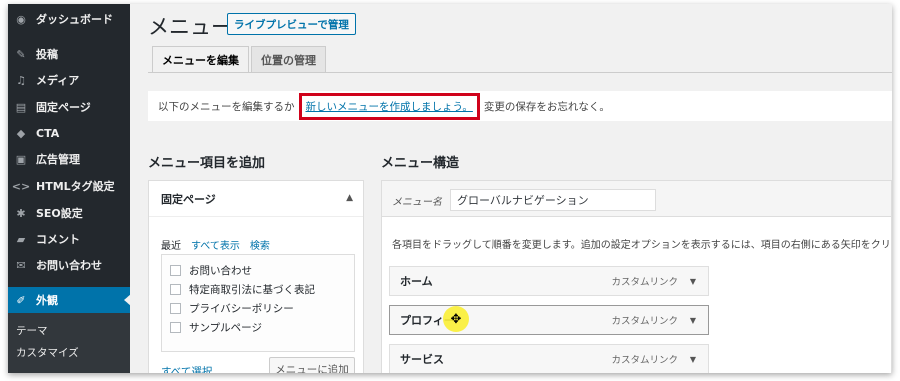  I want to click on sidebar-item-label: メディア, so click(58, 80).